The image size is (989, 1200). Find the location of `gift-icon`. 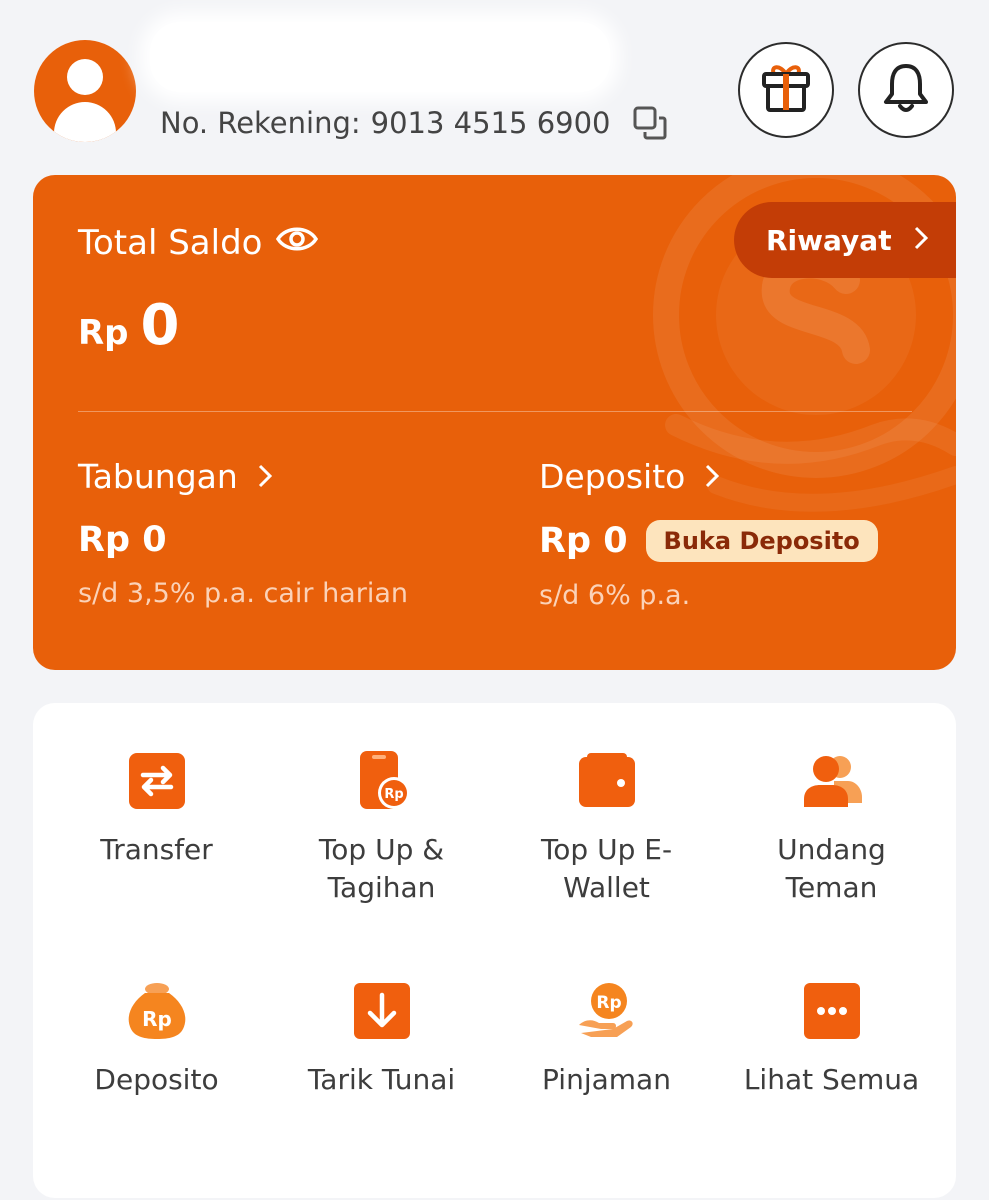

gift-icon is located at coordinates (786, 90).